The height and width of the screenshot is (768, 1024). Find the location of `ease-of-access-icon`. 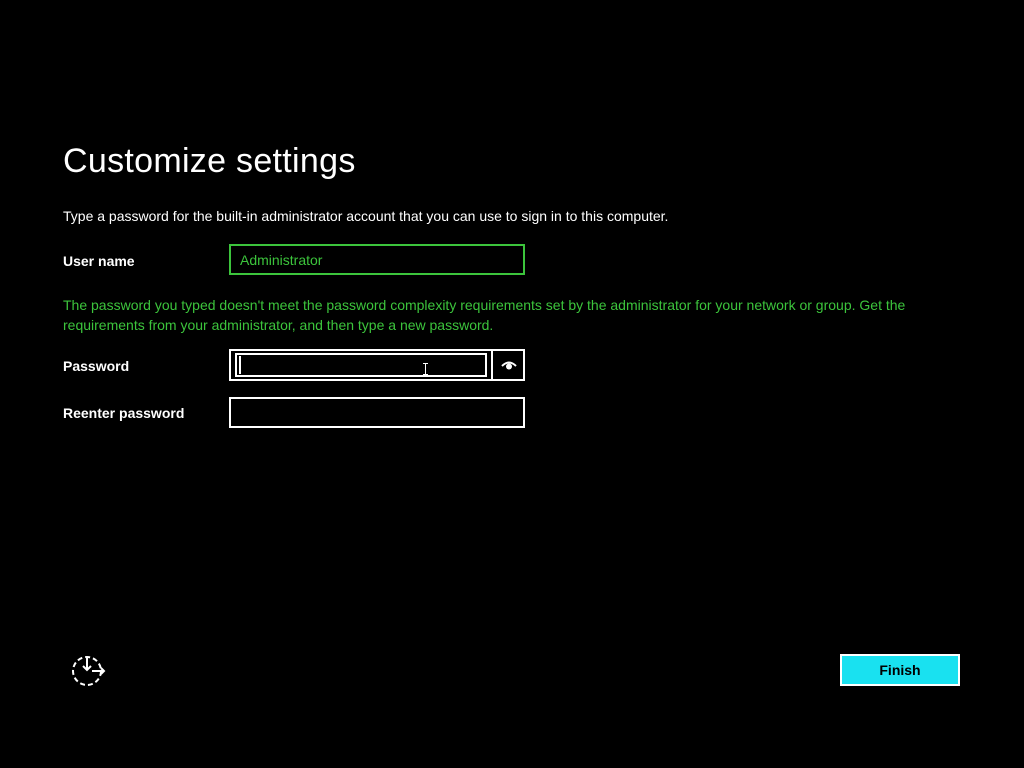

ease-of-access-icon is located at coordinates (89, 671).